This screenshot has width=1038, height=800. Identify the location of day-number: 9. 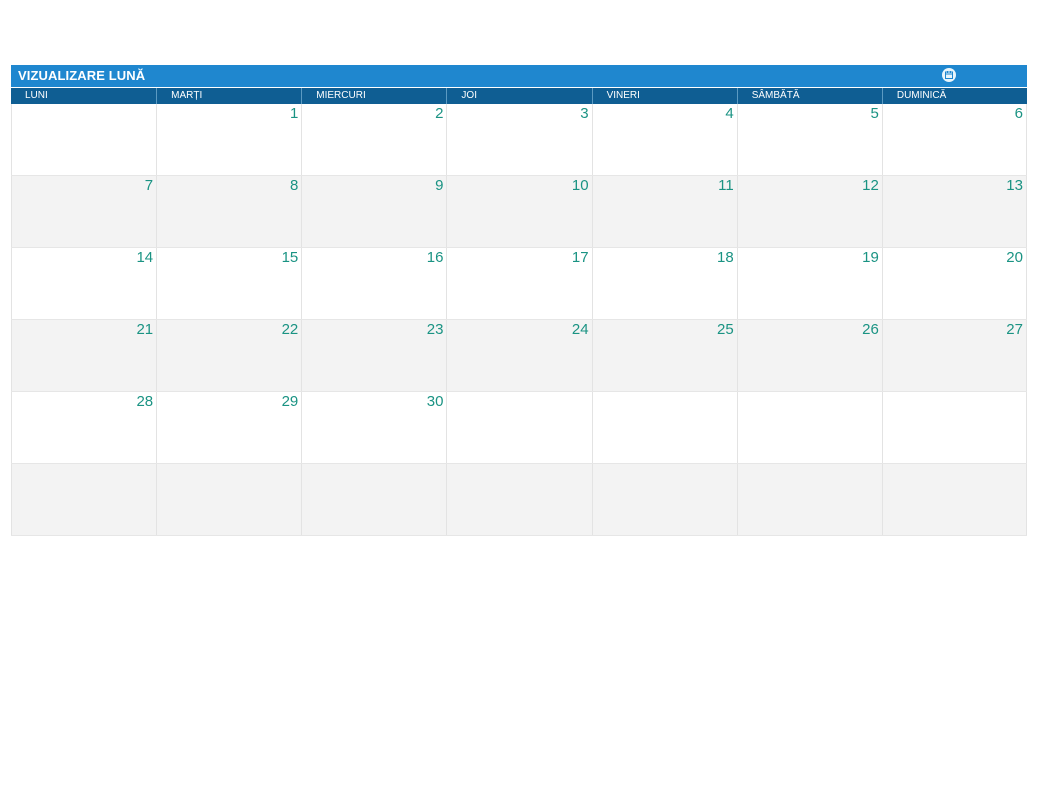
(439, 185).